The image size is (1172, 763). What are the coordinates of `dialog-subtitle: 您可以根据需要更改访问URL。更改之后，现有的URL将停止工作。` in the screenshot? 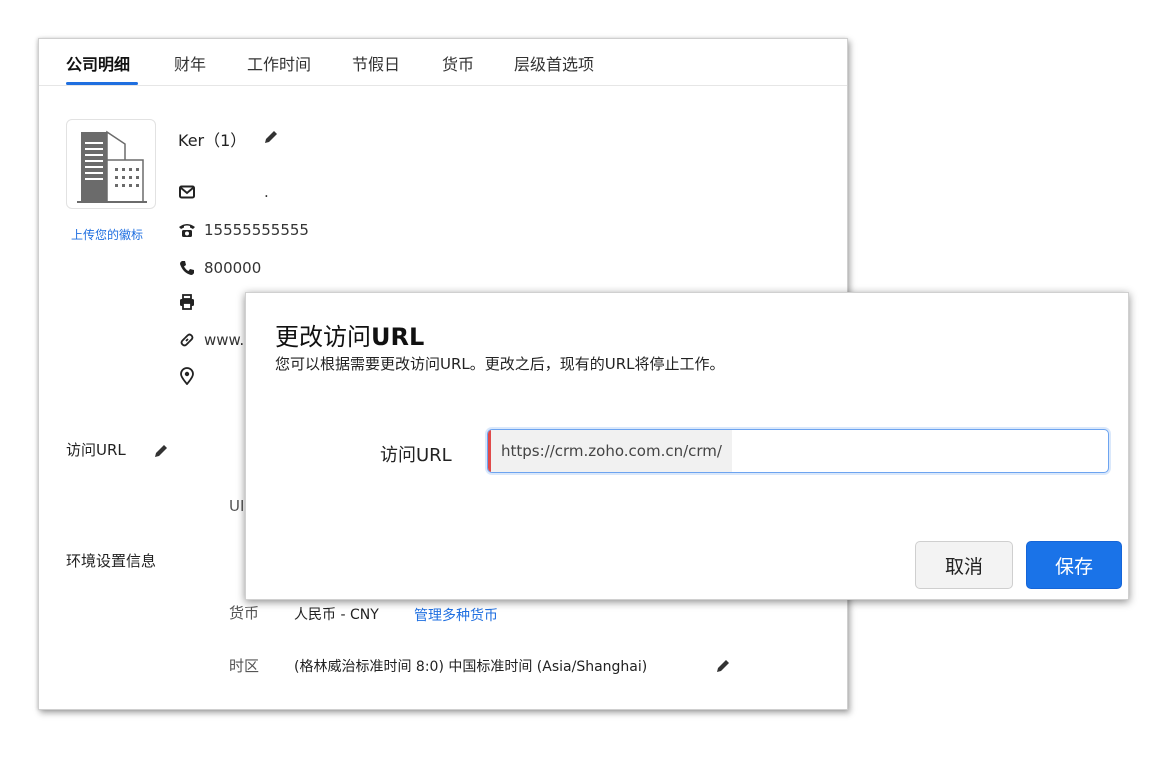 It's located at (500, 364).